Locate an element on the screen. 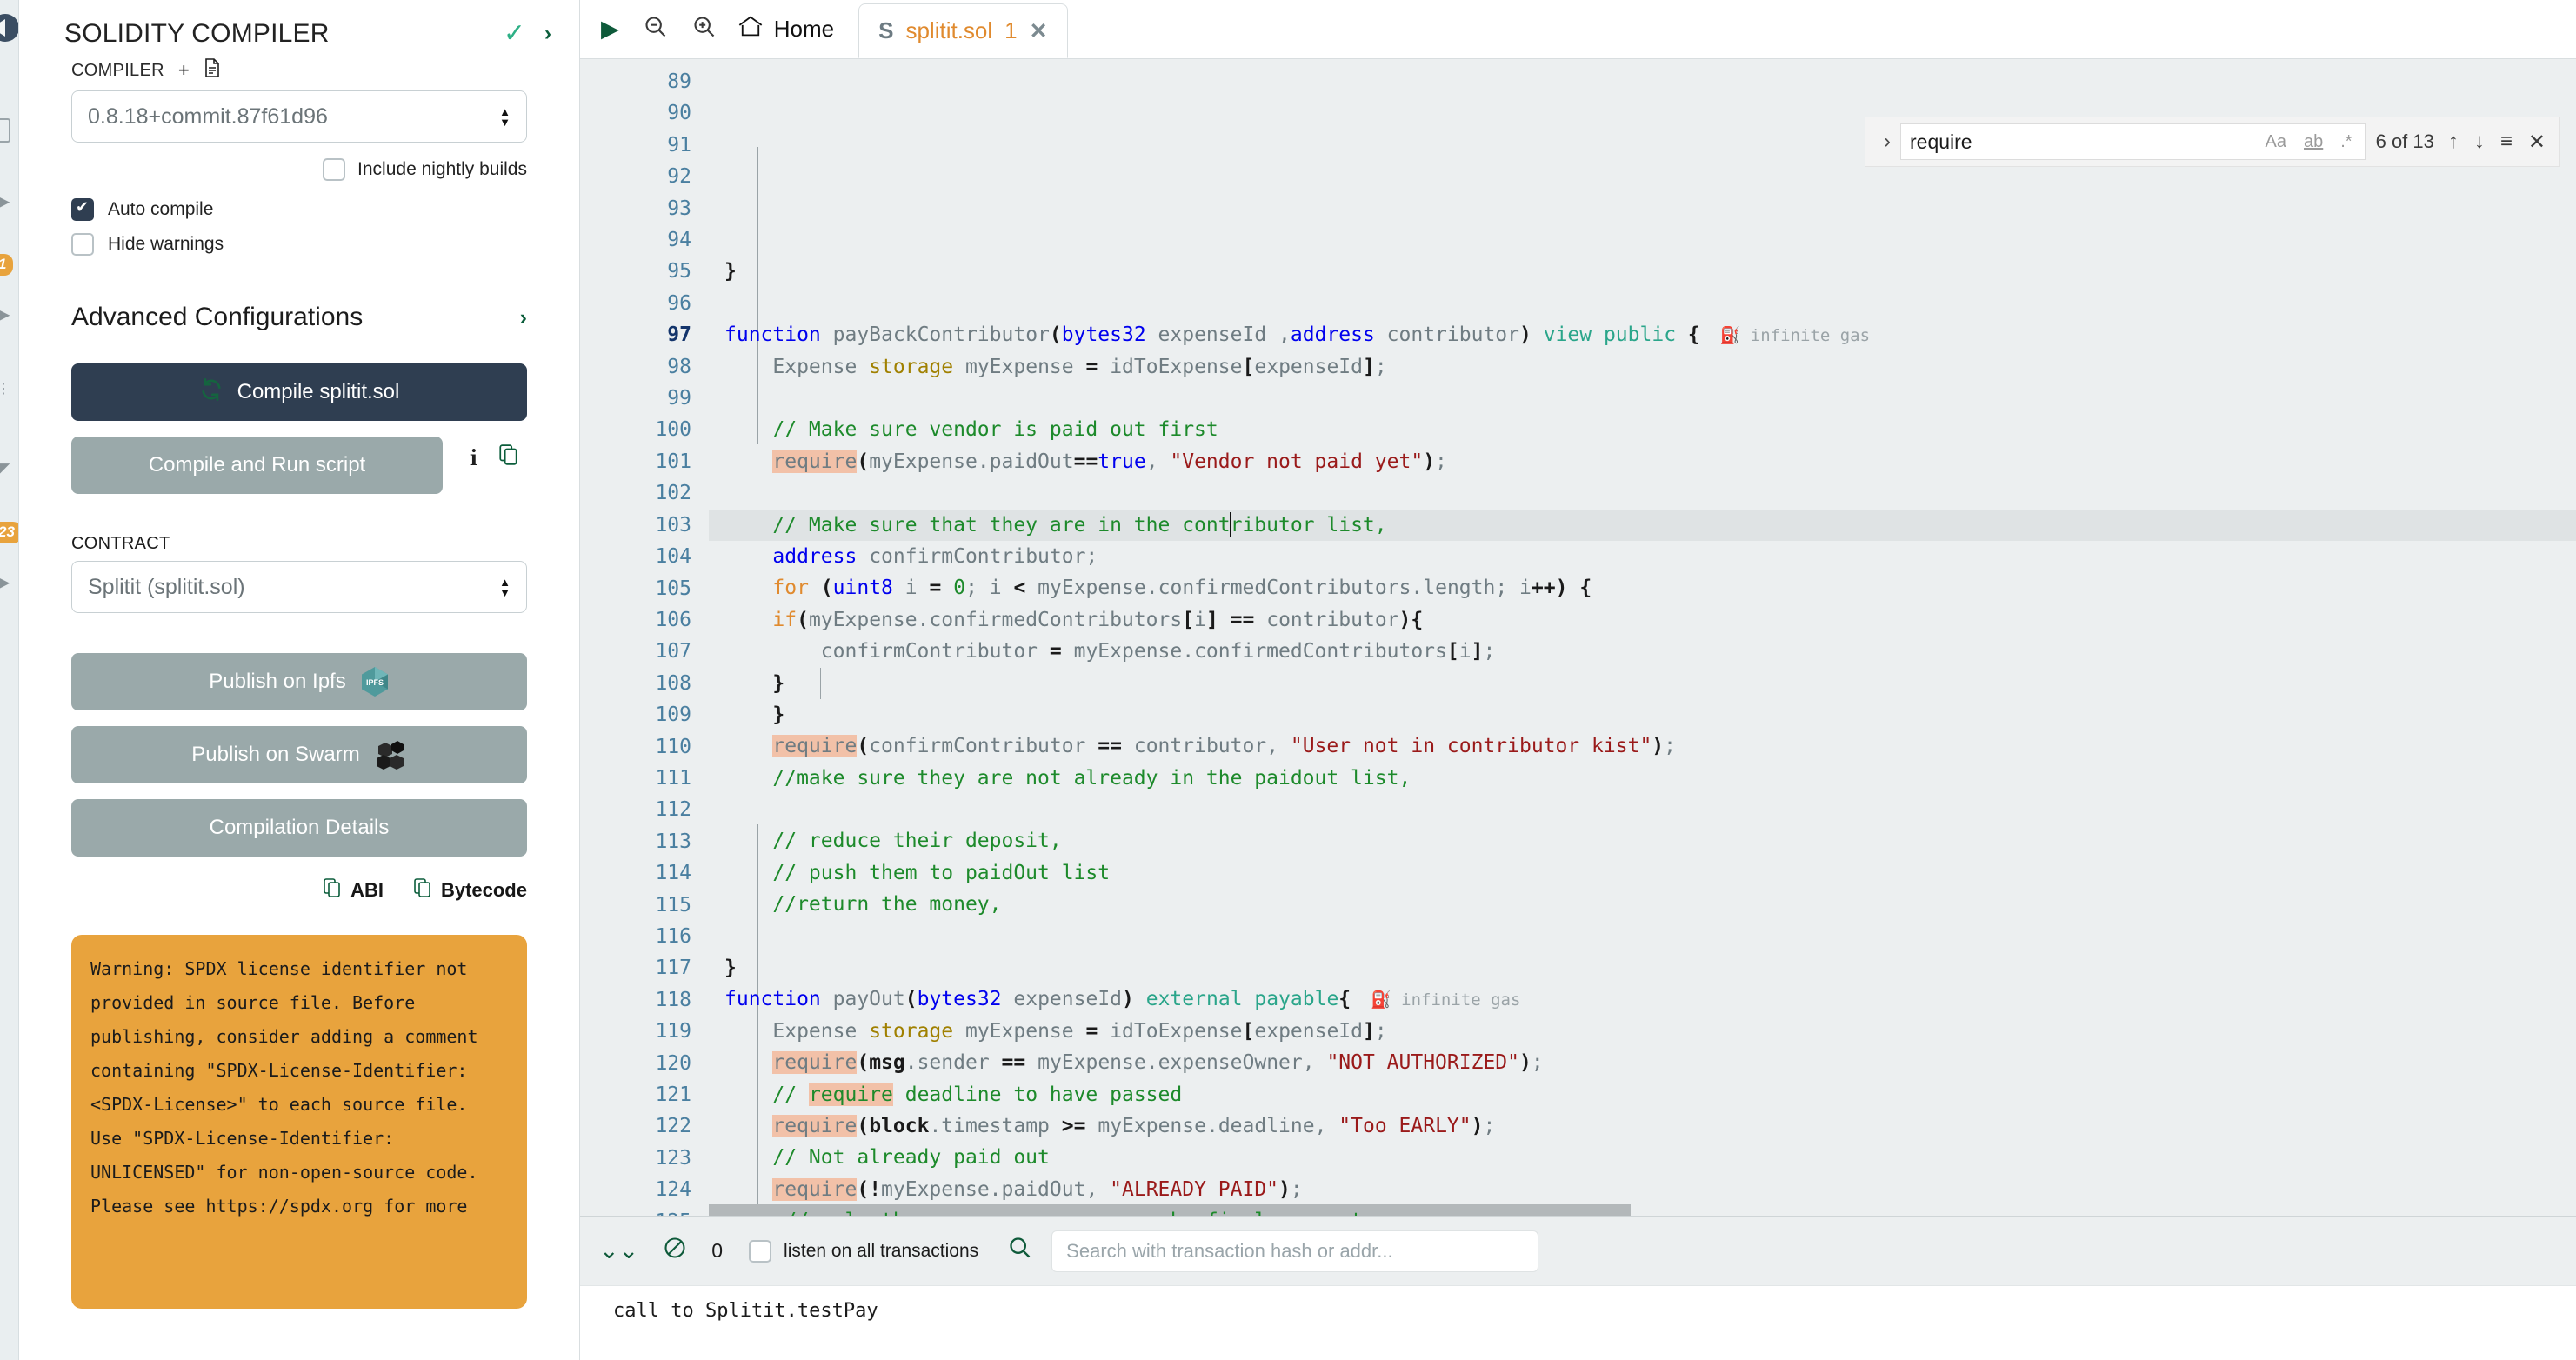 The height and width of the screenshot is (1360, 2576). code-line: // Make sure vendor is paid out first is located at coordinates (1650, 429).